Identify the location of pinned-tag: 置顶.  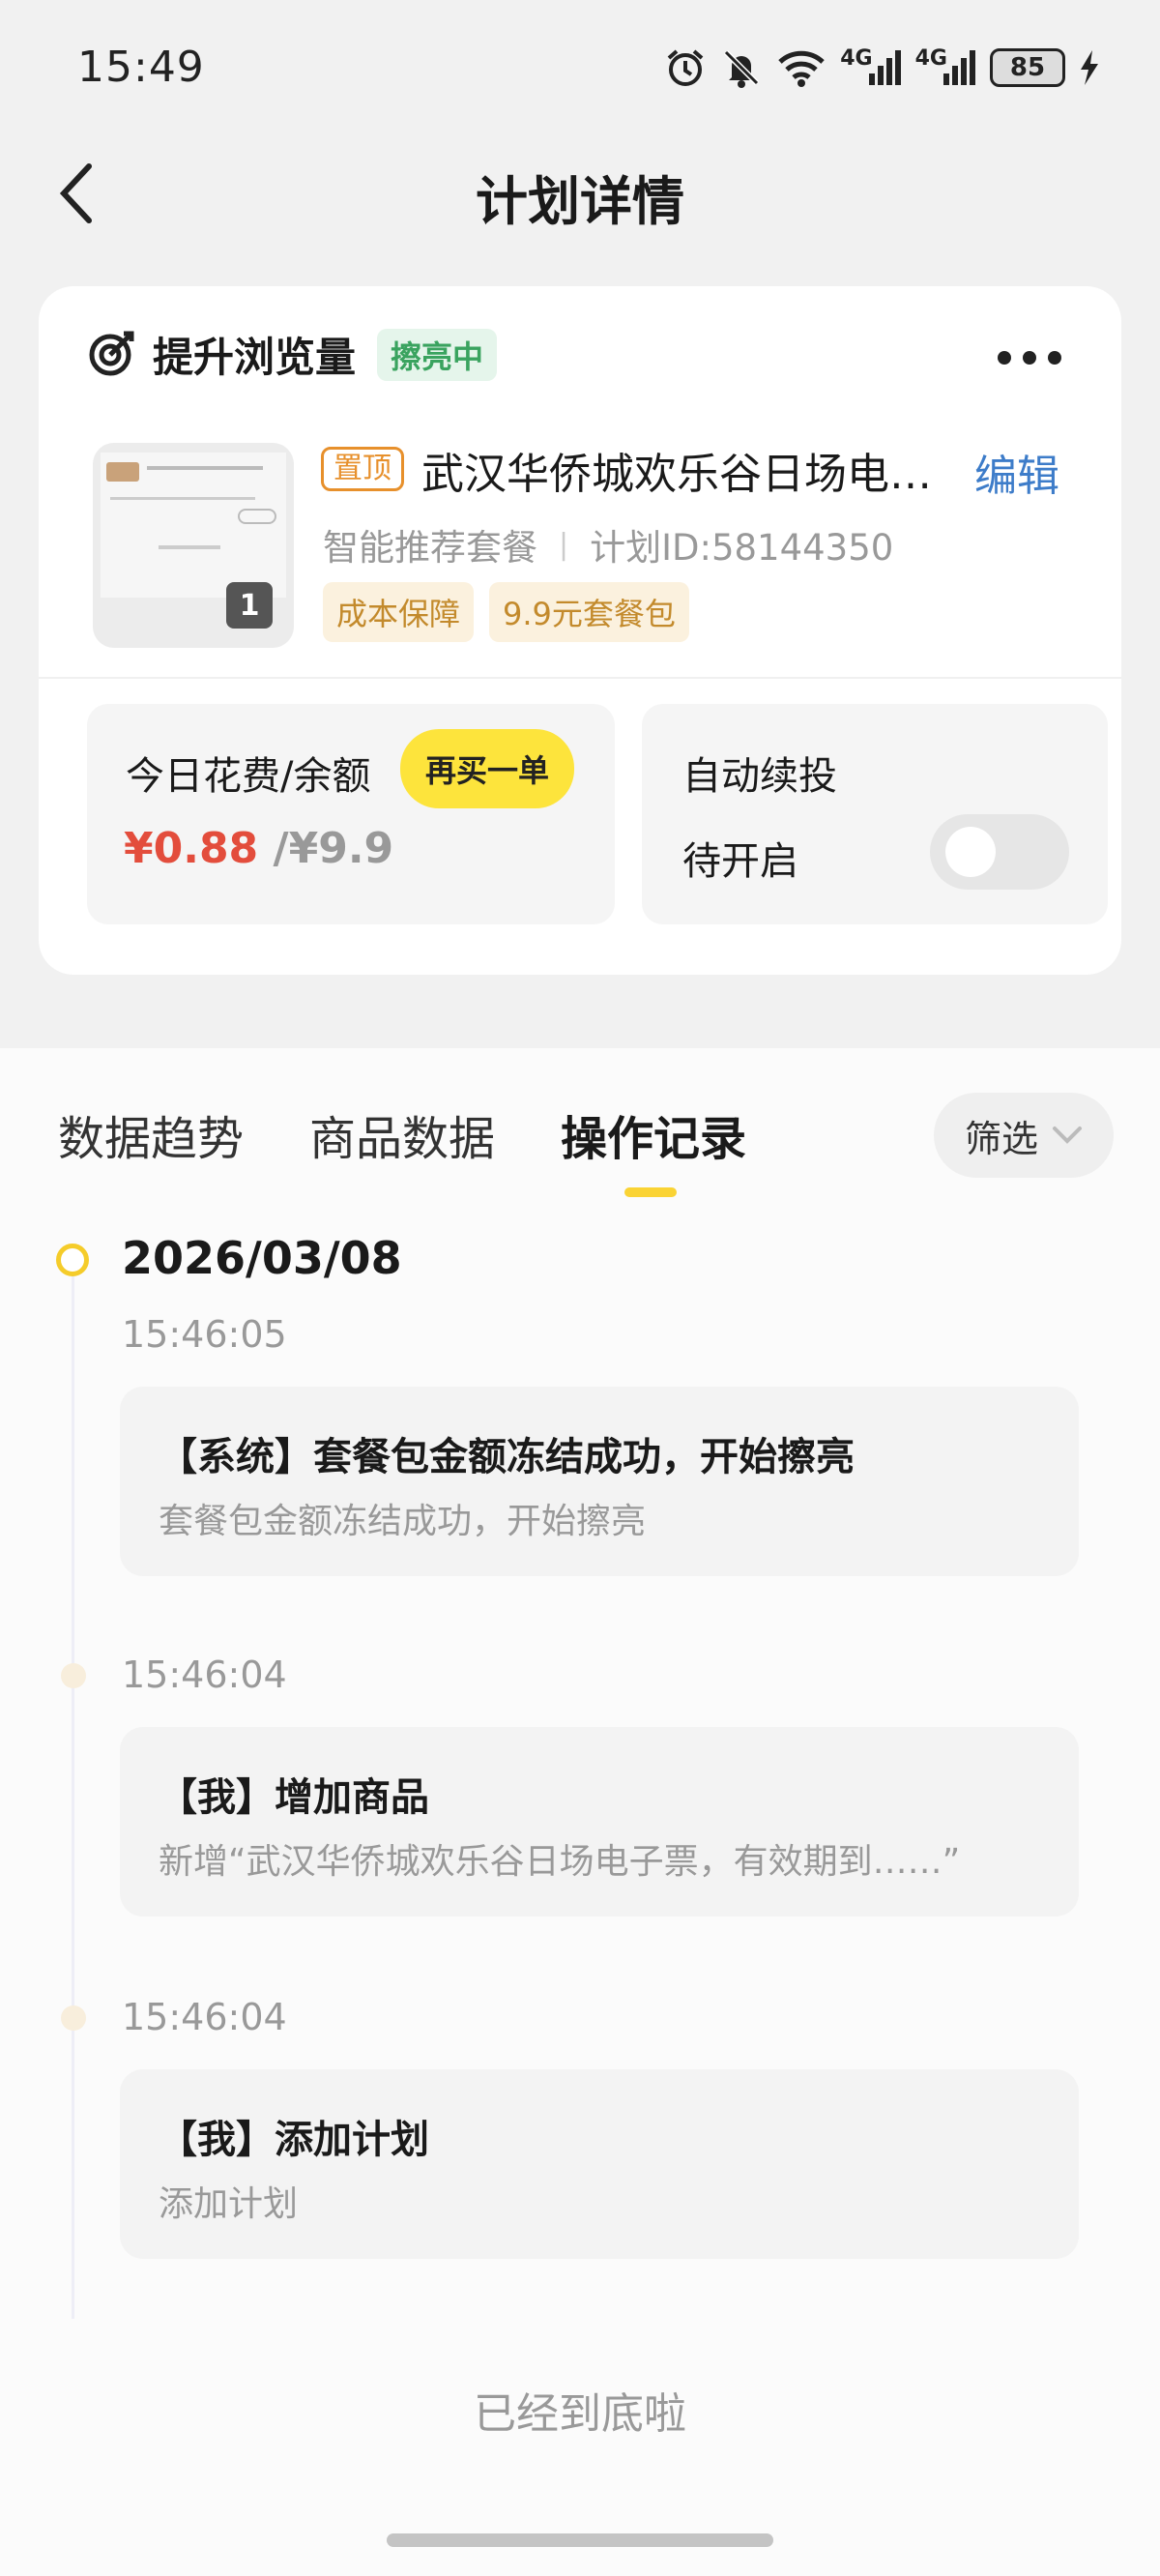
(362, 469).